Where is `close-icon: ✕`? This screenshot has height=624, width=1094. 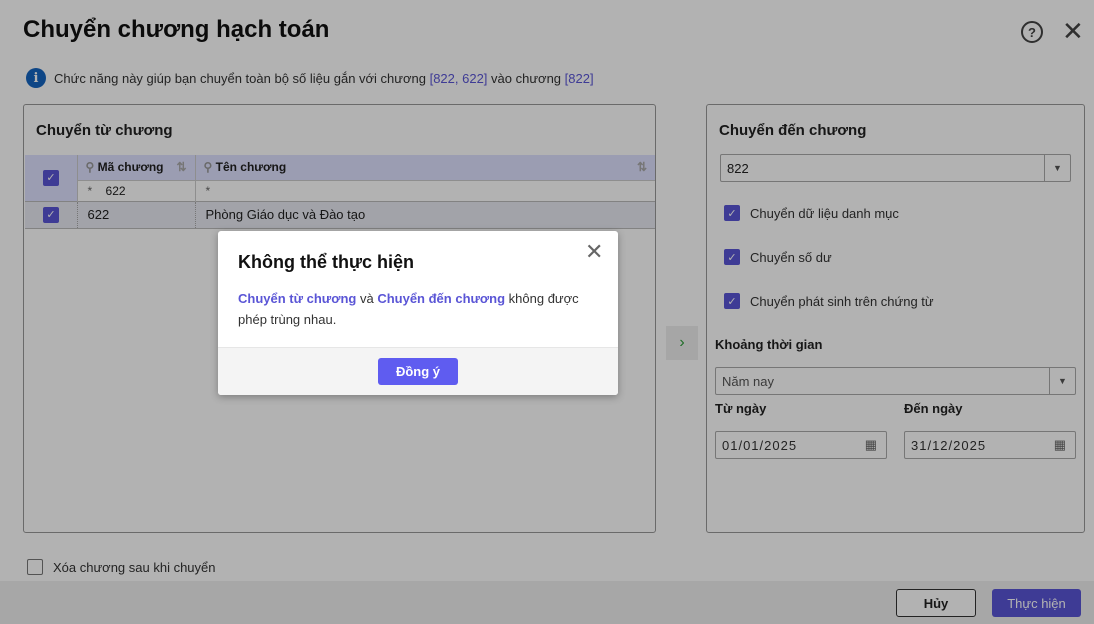 close-icon: ✕ is located at coordinates (594, 252).